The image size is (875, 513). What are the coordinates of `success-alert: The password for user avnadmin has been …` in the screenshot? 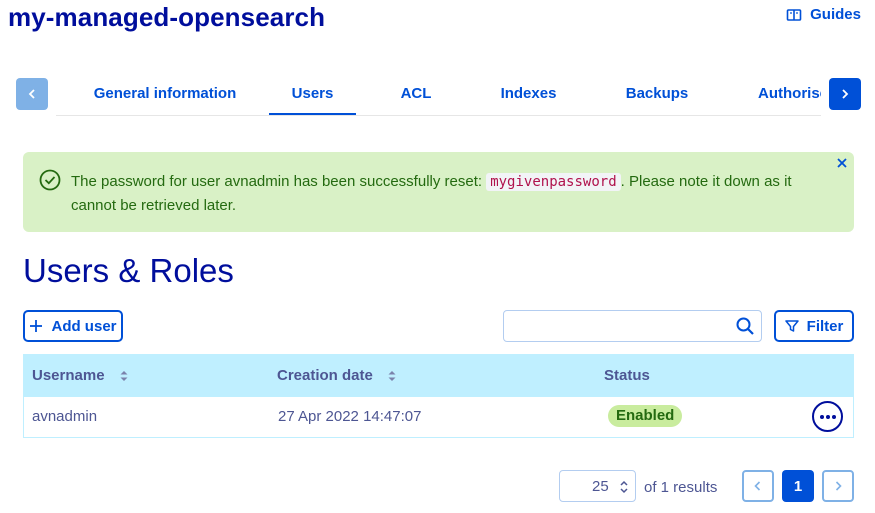 It's located at (438, 192).